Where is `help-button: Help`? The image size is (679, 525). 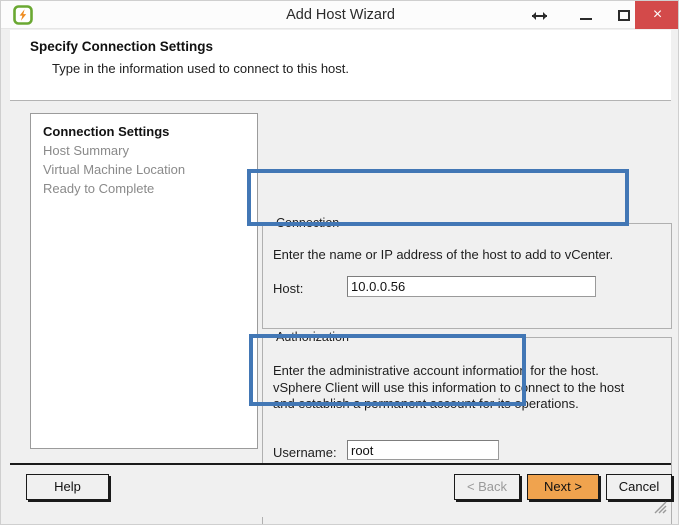
help-button: Help is located at coordinates (67, 487).